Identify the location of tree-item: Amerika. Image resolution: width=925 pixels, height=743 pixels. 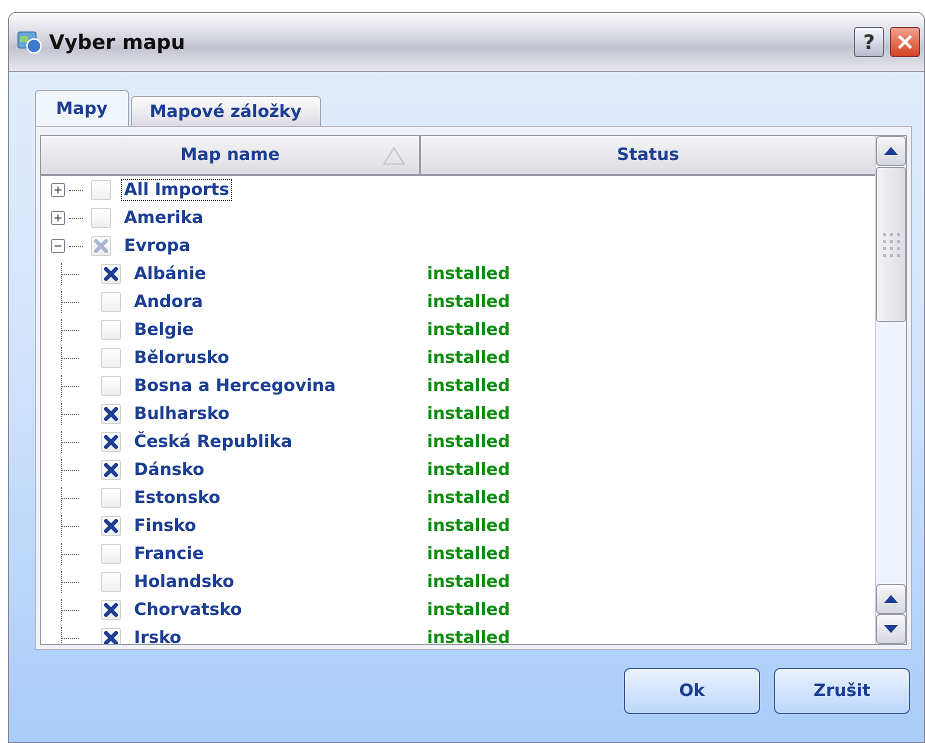
(163, 218).